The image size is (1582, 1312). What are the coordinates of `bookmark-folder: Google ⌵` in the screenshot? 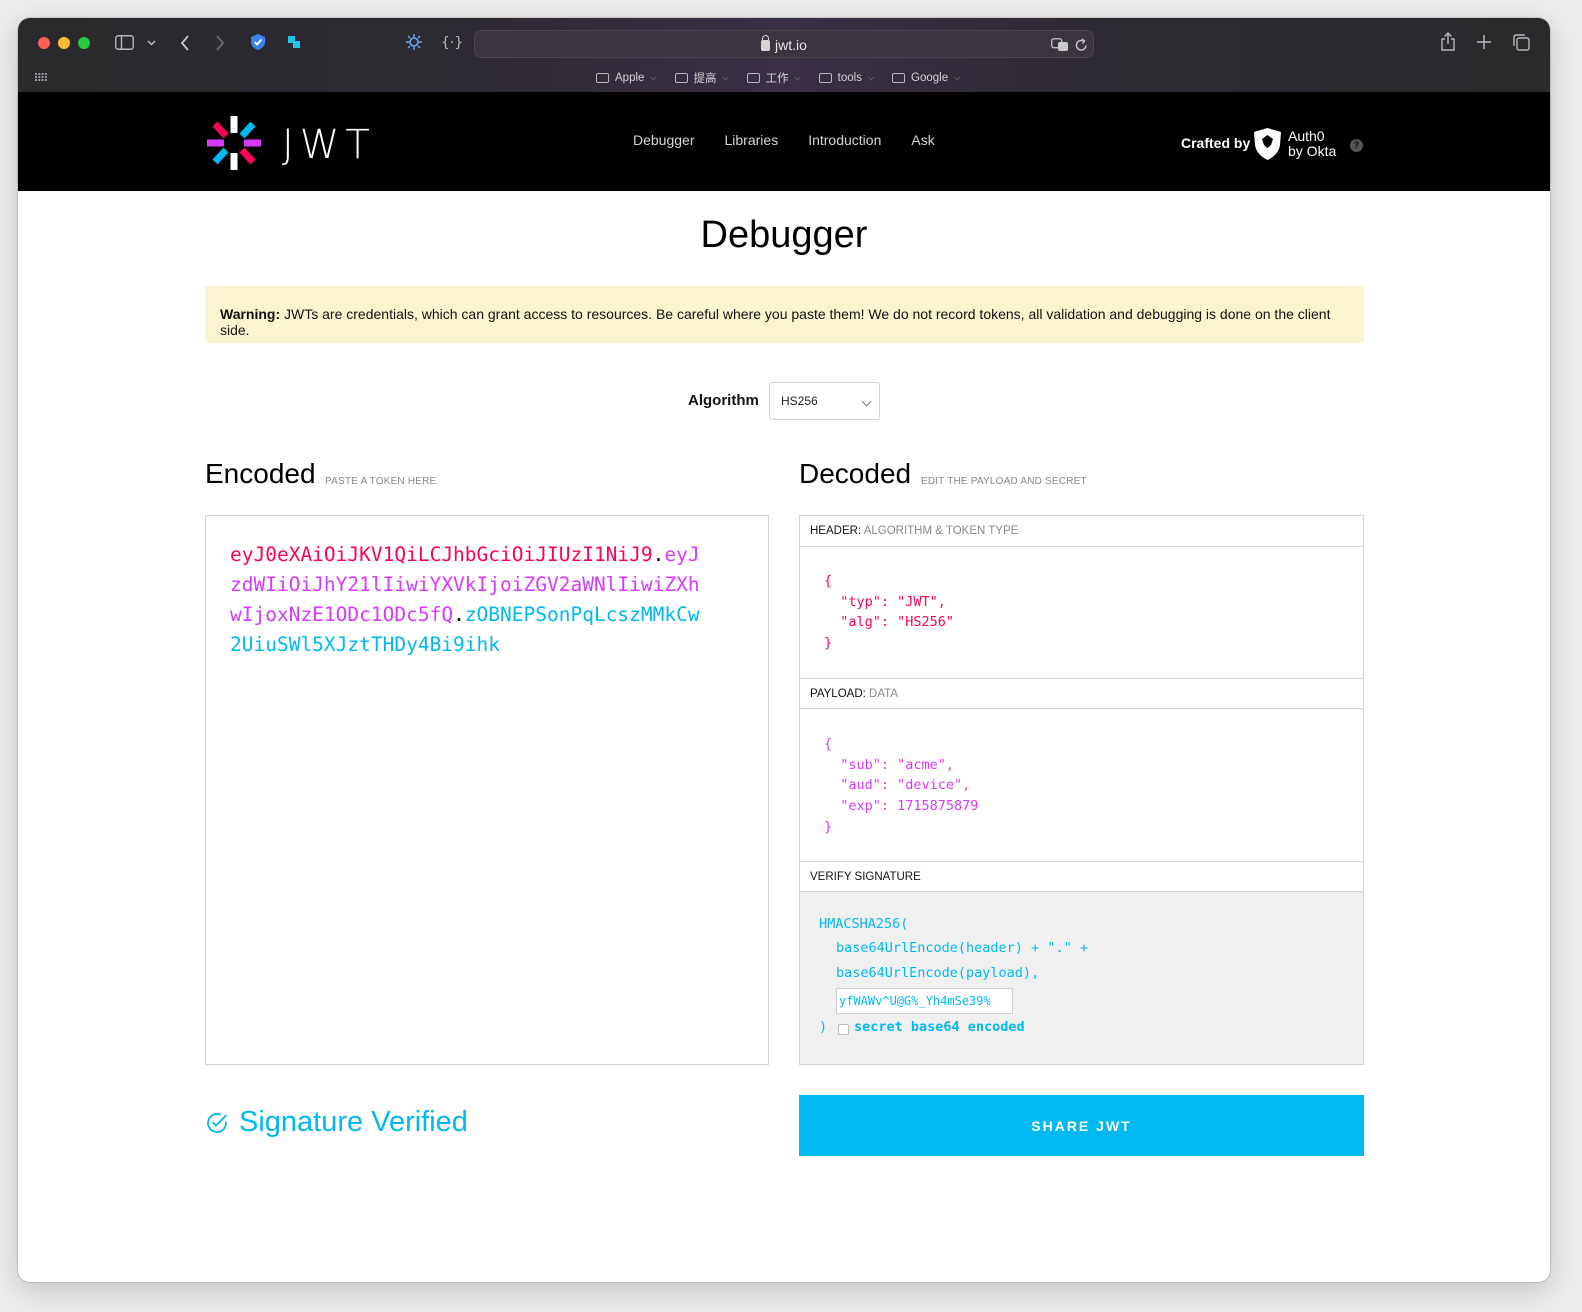 It's located at (926, 78).